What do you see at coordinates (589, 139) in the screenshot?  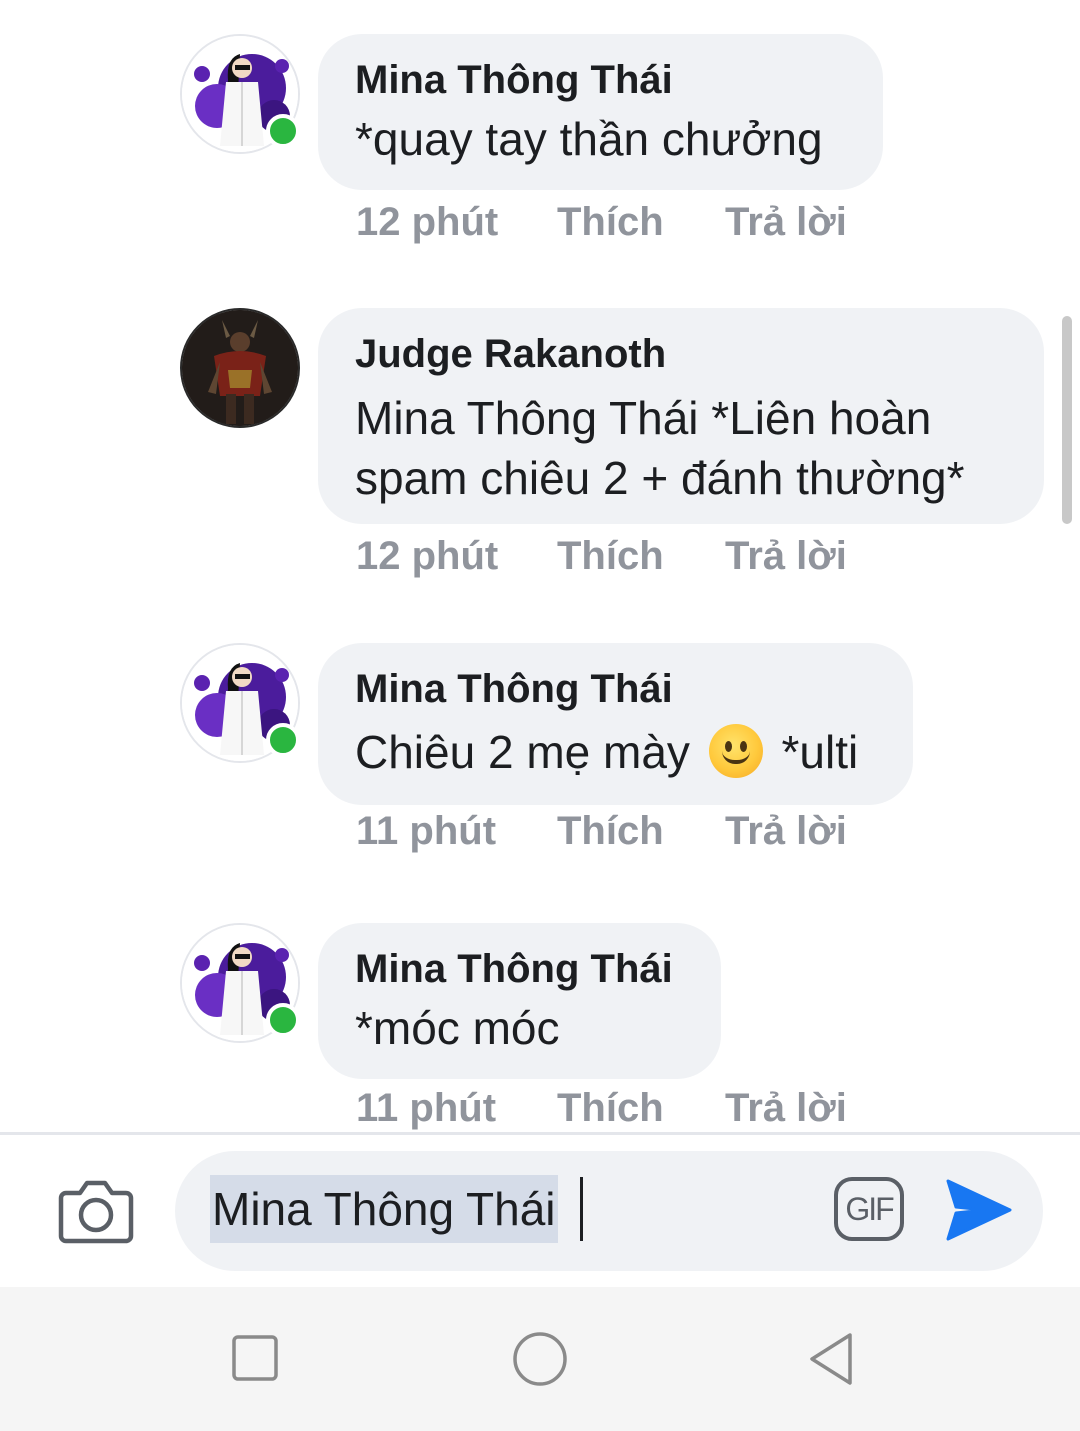 I see `comment-text: *quay tay thần chưởng` at bounding box center [589, 139].